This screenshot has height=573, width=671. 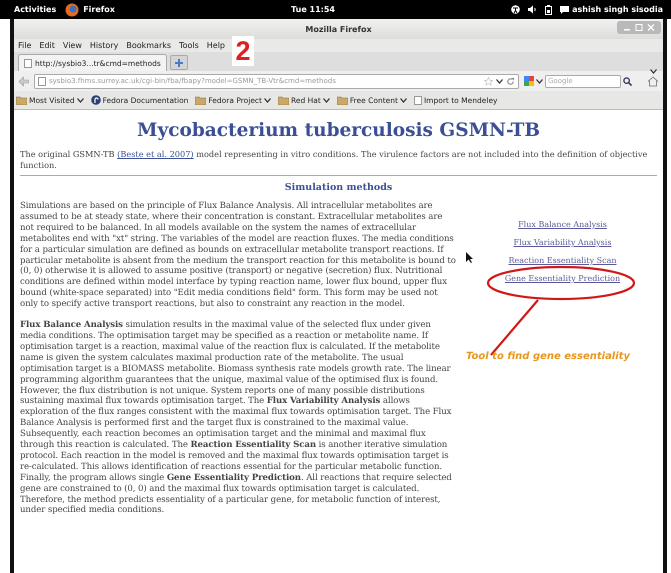 What do you see at coordinates (35, 9) in the screenshot?
I see `activities-button: Activities` at bounding box center [35, 9].